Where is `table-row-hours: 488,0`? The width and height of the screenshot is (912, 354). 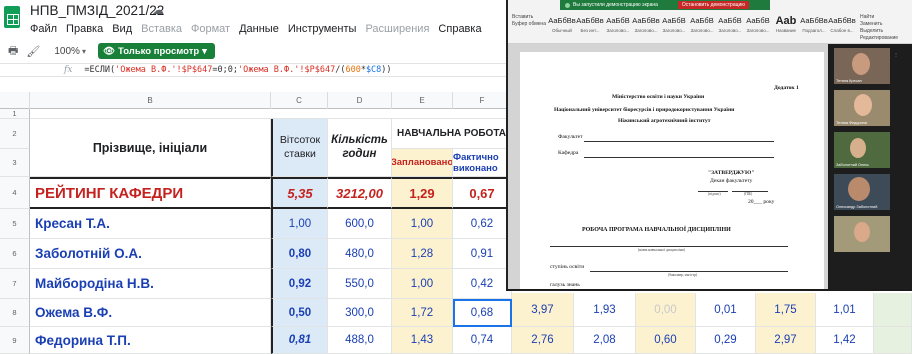
table-row-hours: 488,0 is located at coordinates (360, 340).